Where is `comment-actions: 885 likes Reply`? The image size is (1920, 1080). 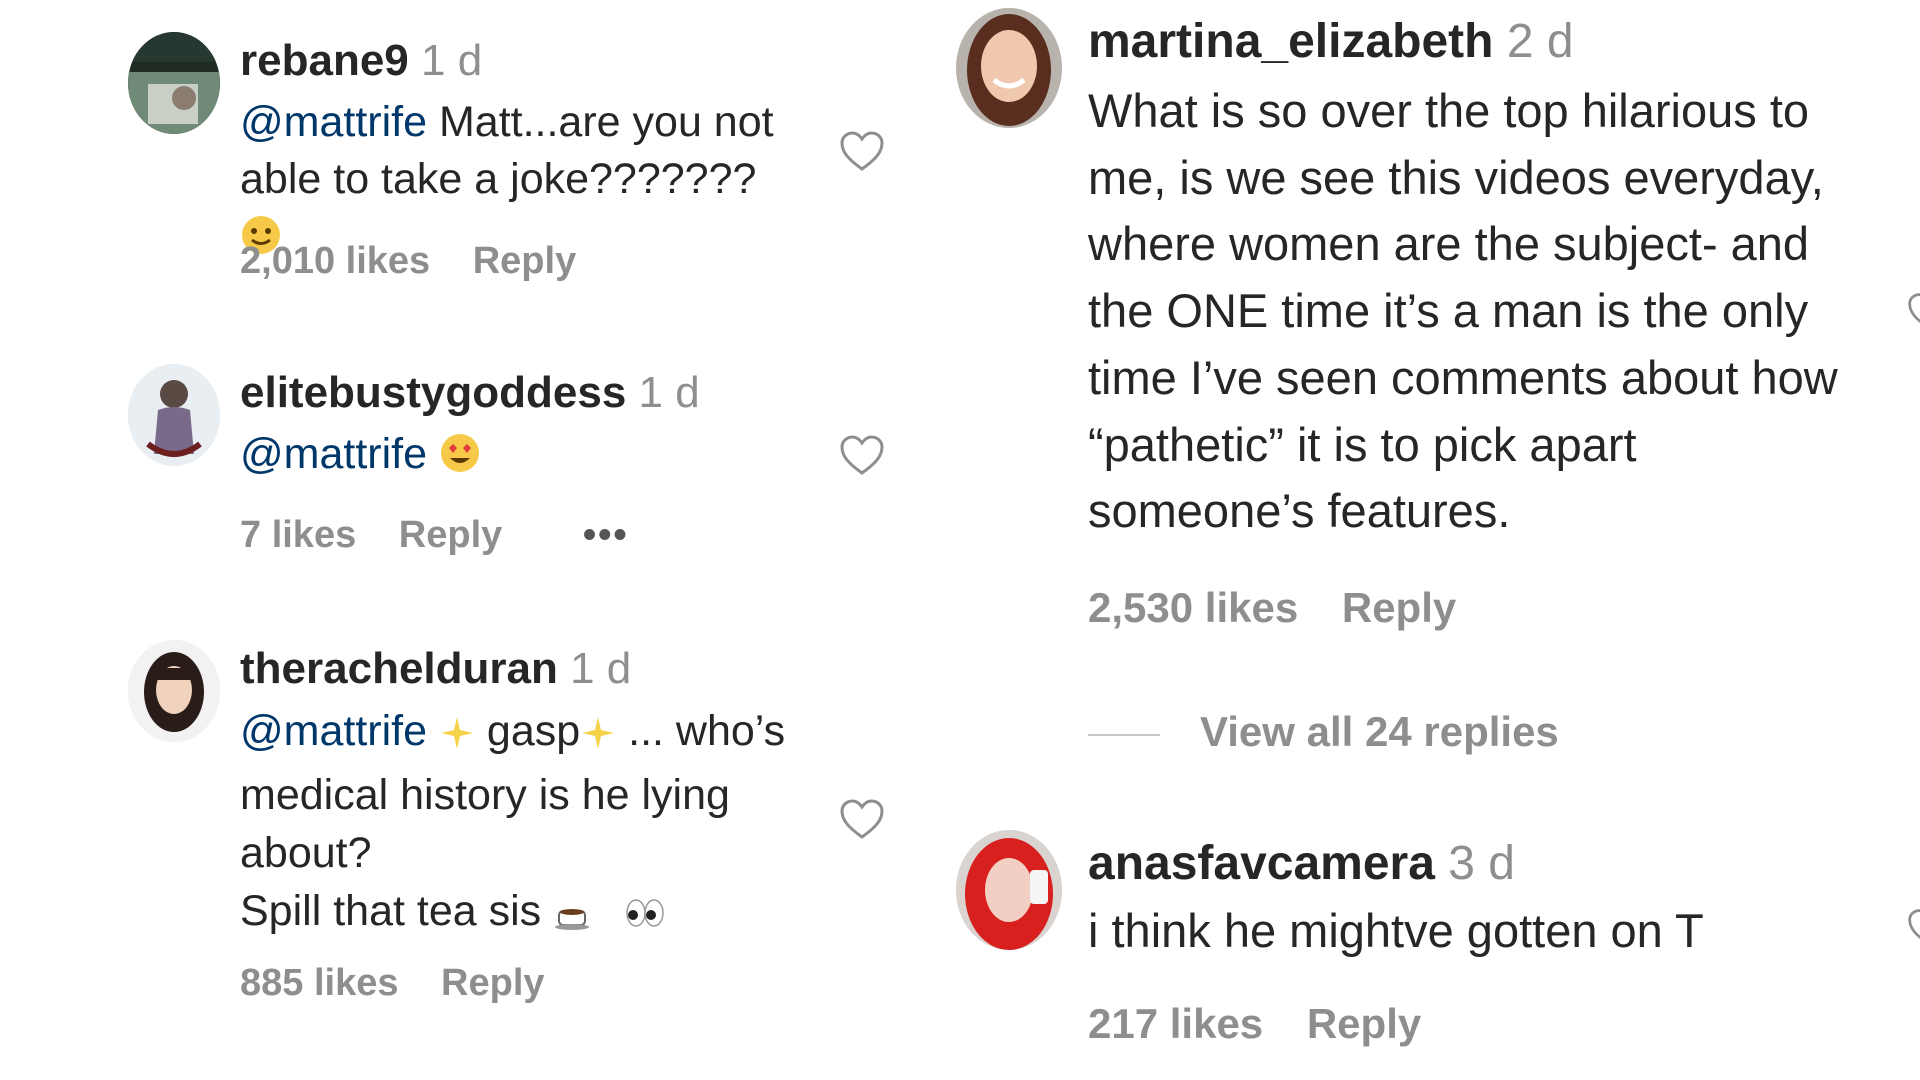 comment-actions: 885 likes Reply is located at coordinates (408, 983).